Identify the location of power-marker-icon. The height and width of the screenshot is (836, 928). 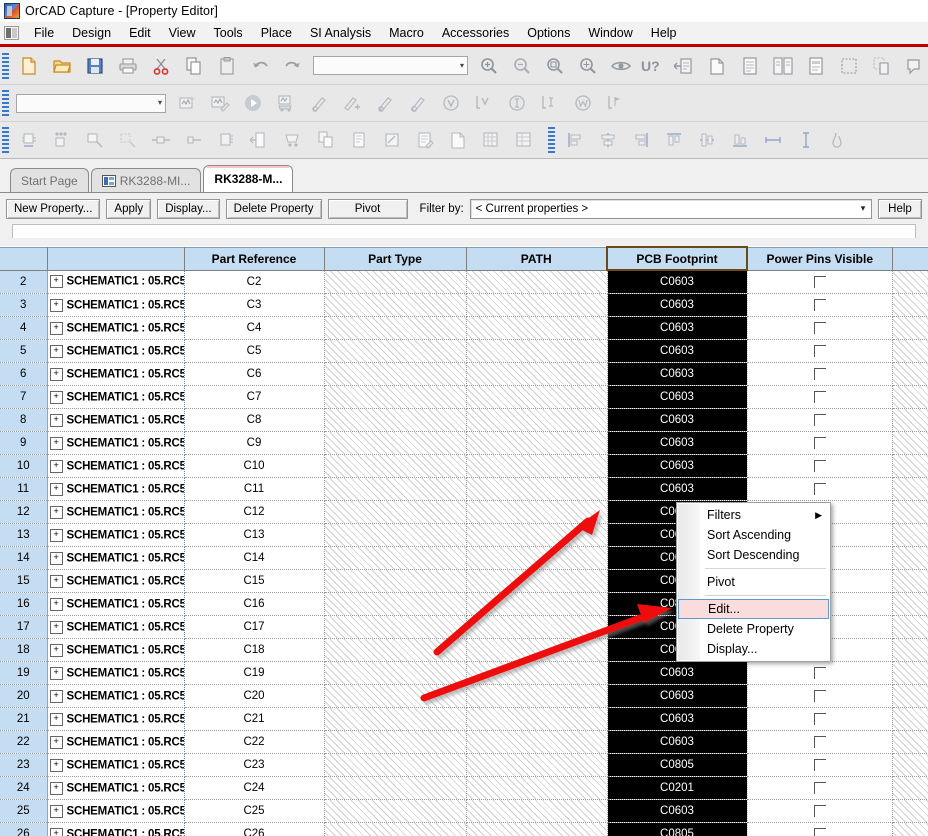
(417, 103).